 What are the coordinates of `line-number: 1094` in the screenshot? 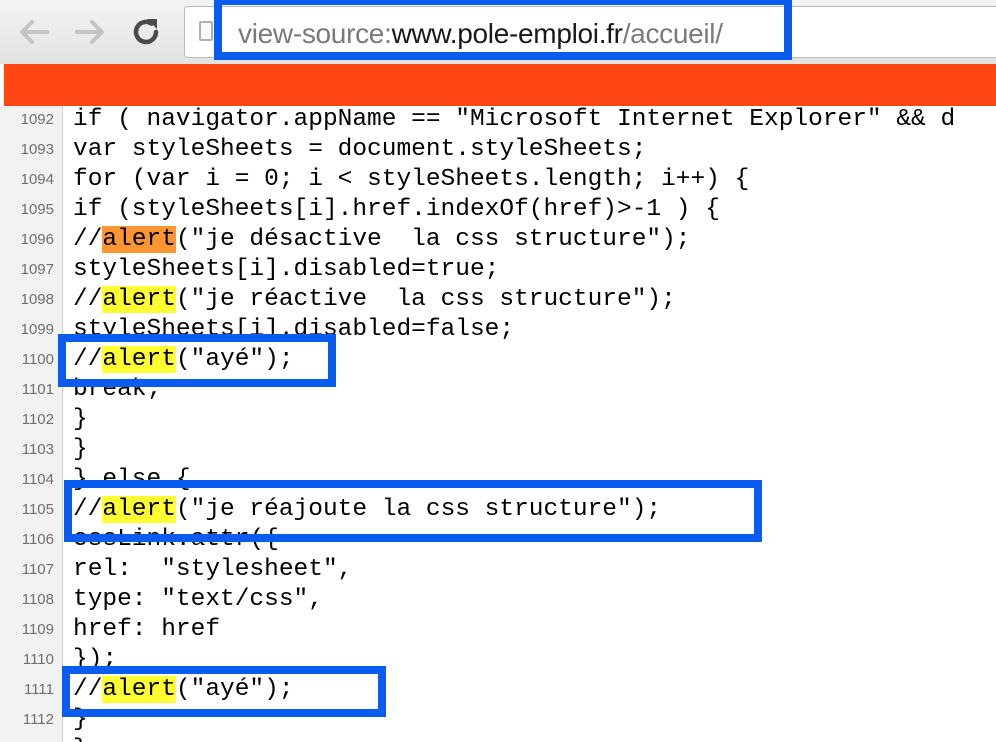 It's located at (37, 179).